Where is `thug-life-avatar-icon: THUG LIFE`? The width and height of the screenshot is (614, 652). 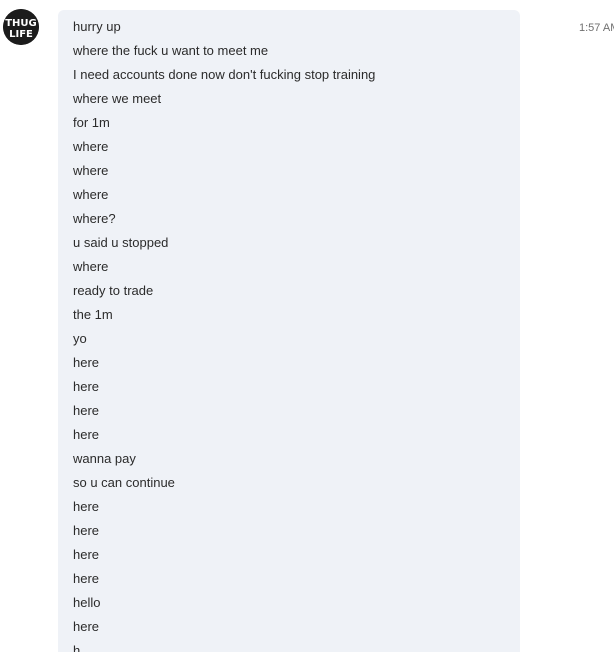 thug-life-avatar-icon: THUG LIFE is located at coordinates (21, 27).